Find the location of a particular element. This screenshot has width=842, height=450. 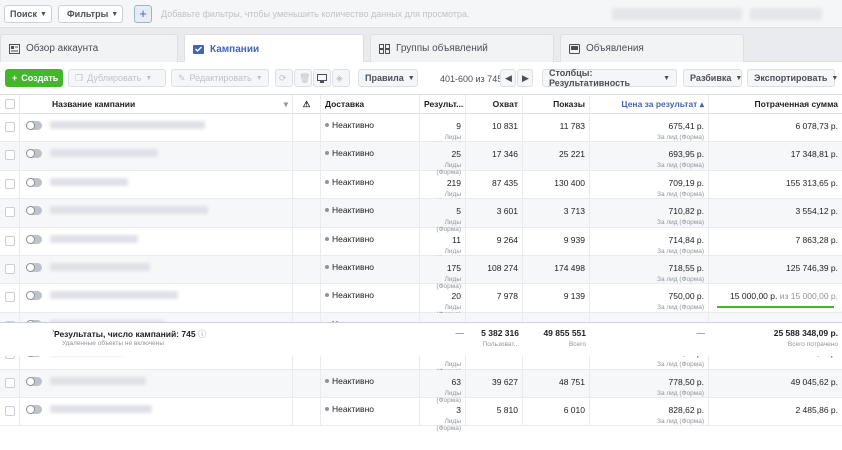

cost-per-result-cell: 750,00 р. За лид (Форма) is located at coordinates (649, 298).